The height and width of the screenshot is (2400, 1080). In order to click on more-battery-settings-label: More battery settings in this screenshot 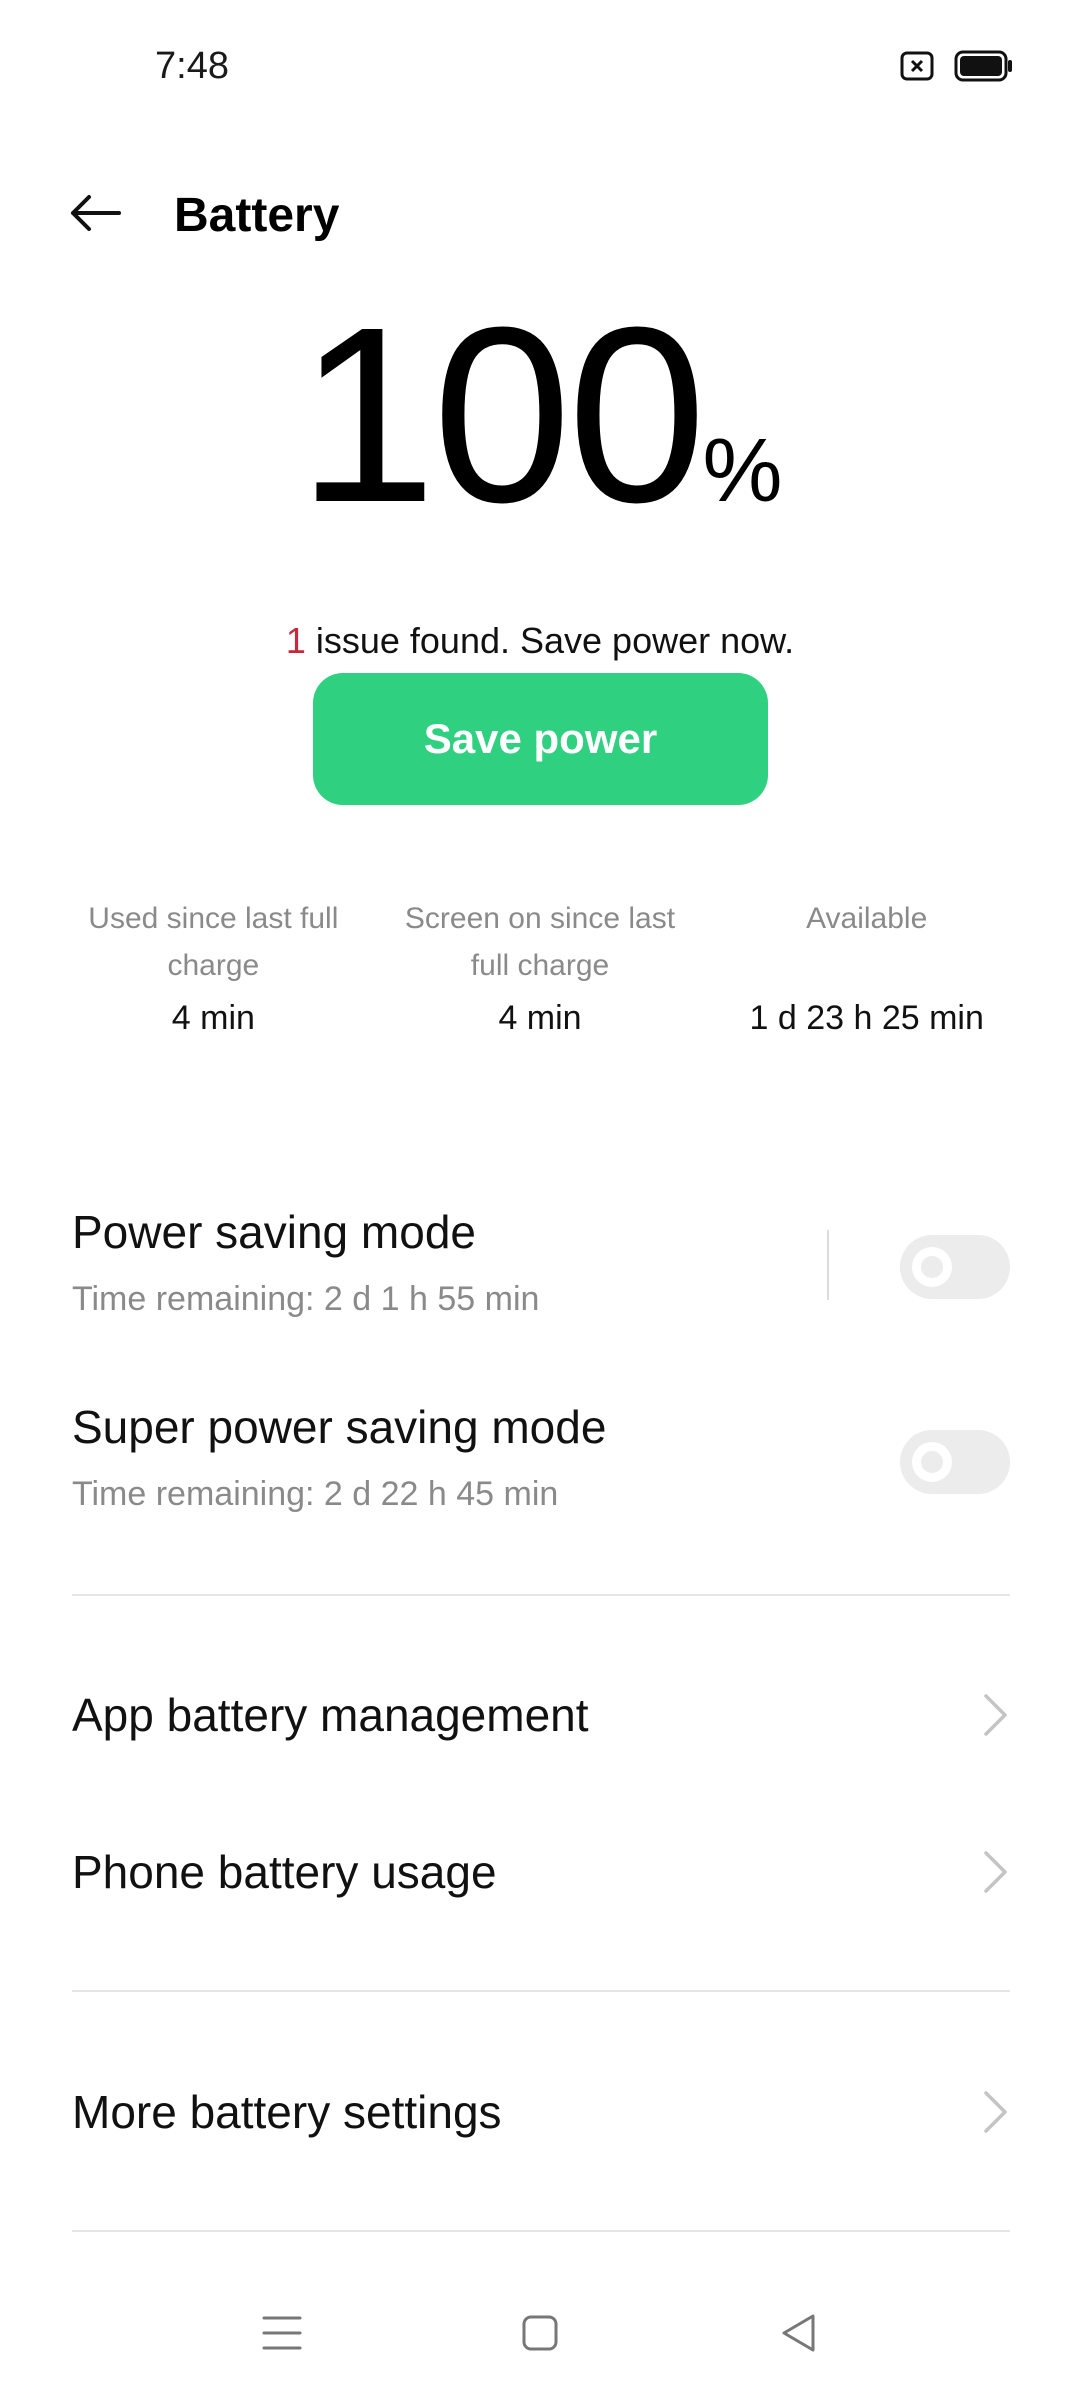, I will do `click(287, 2112)`.